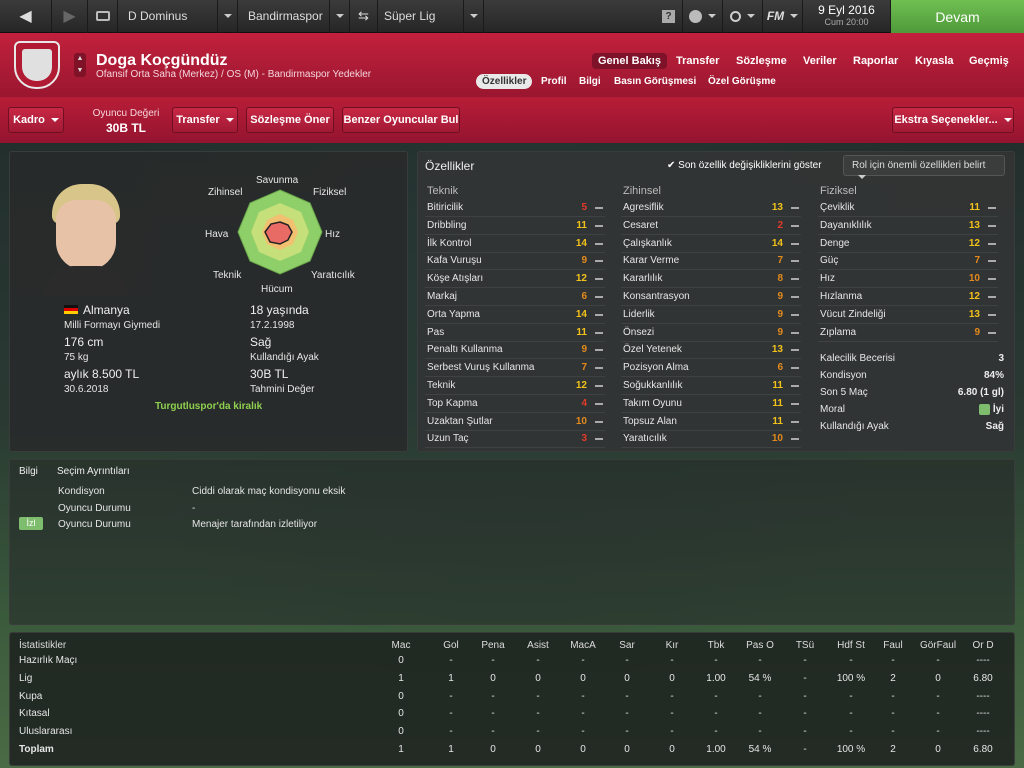  Describe the element at coordinates (515, 297) in the screenshot. I see `attribute-row: Markaj 6` at that location.